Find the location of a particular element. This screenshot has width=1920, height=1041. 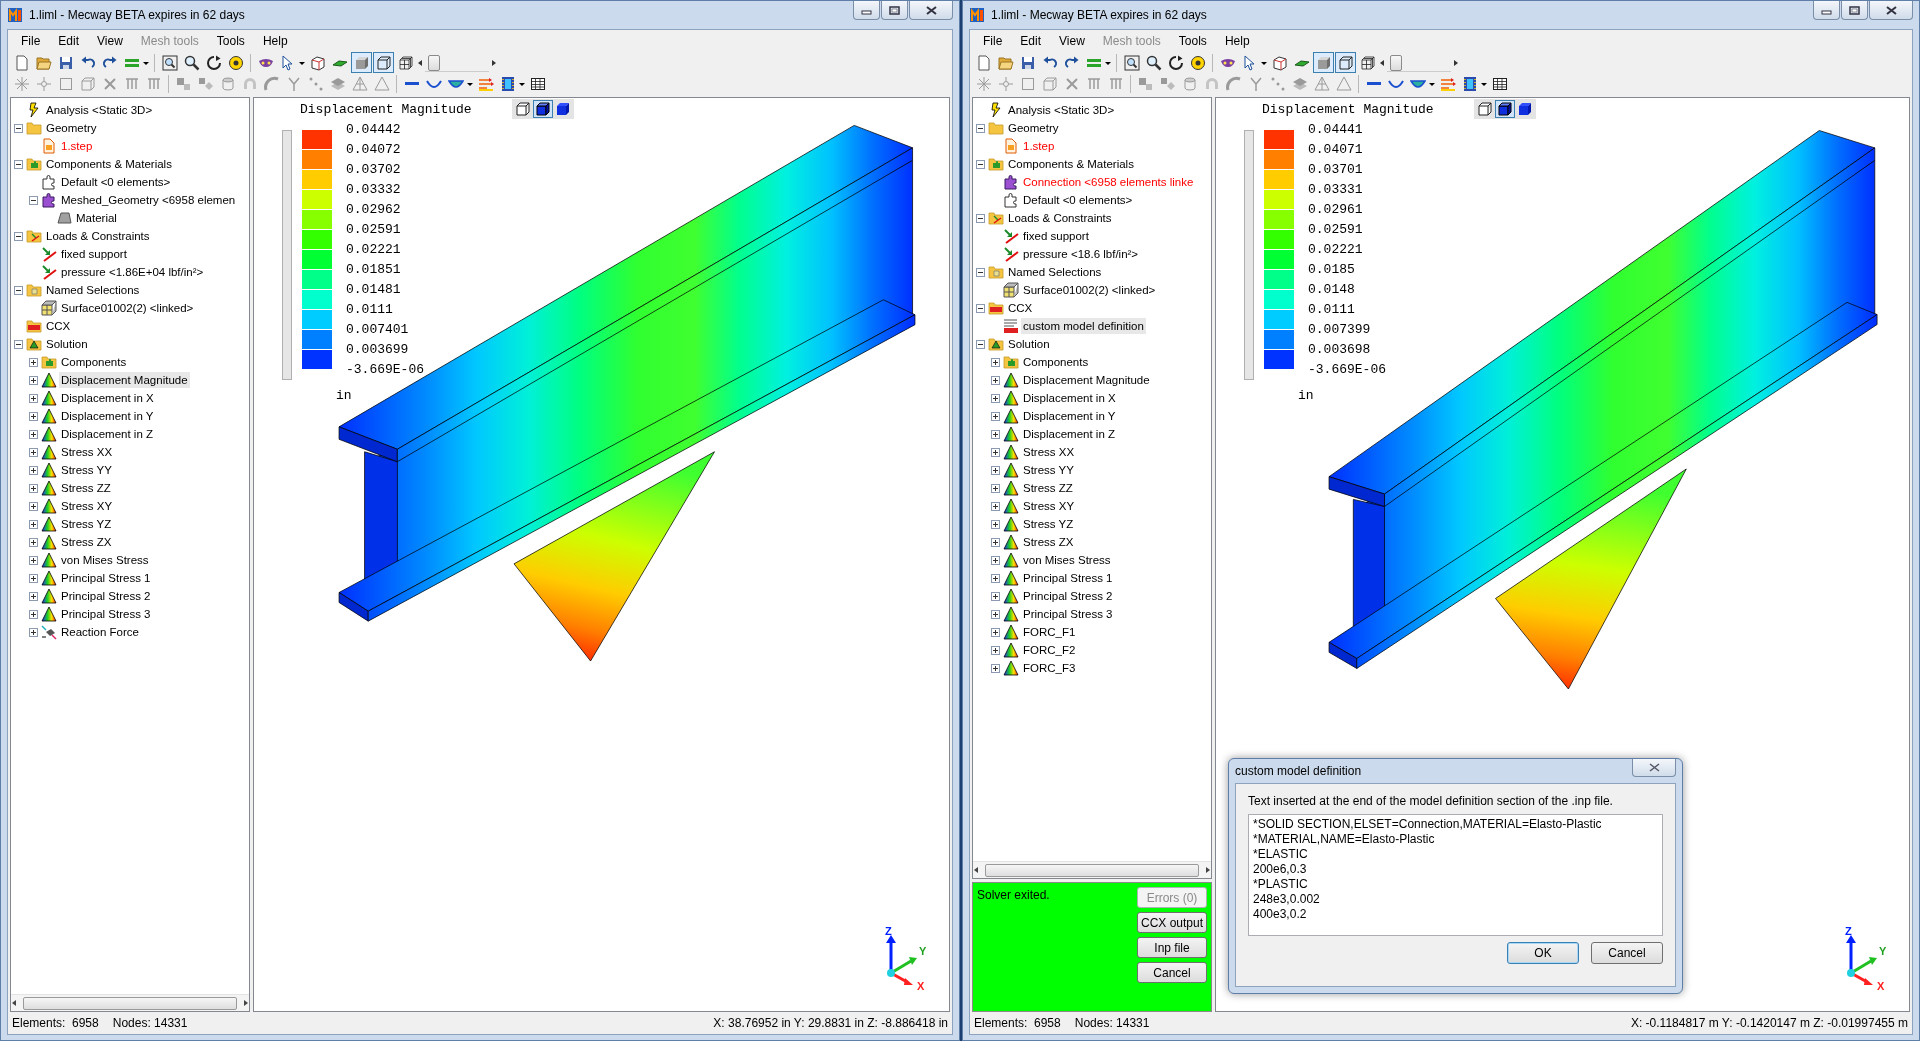

wireframe-view-button is located at coordinates (1345, 62).